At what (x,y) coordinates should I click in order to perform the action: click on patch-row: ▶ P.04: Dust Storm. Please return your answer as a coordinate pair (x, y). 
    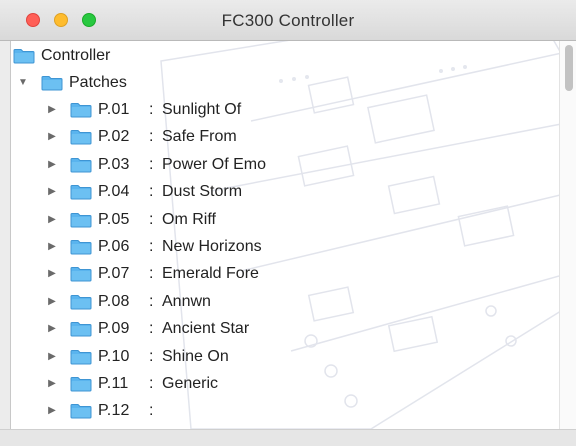
    Looking at the image, I should click on (285, 191).